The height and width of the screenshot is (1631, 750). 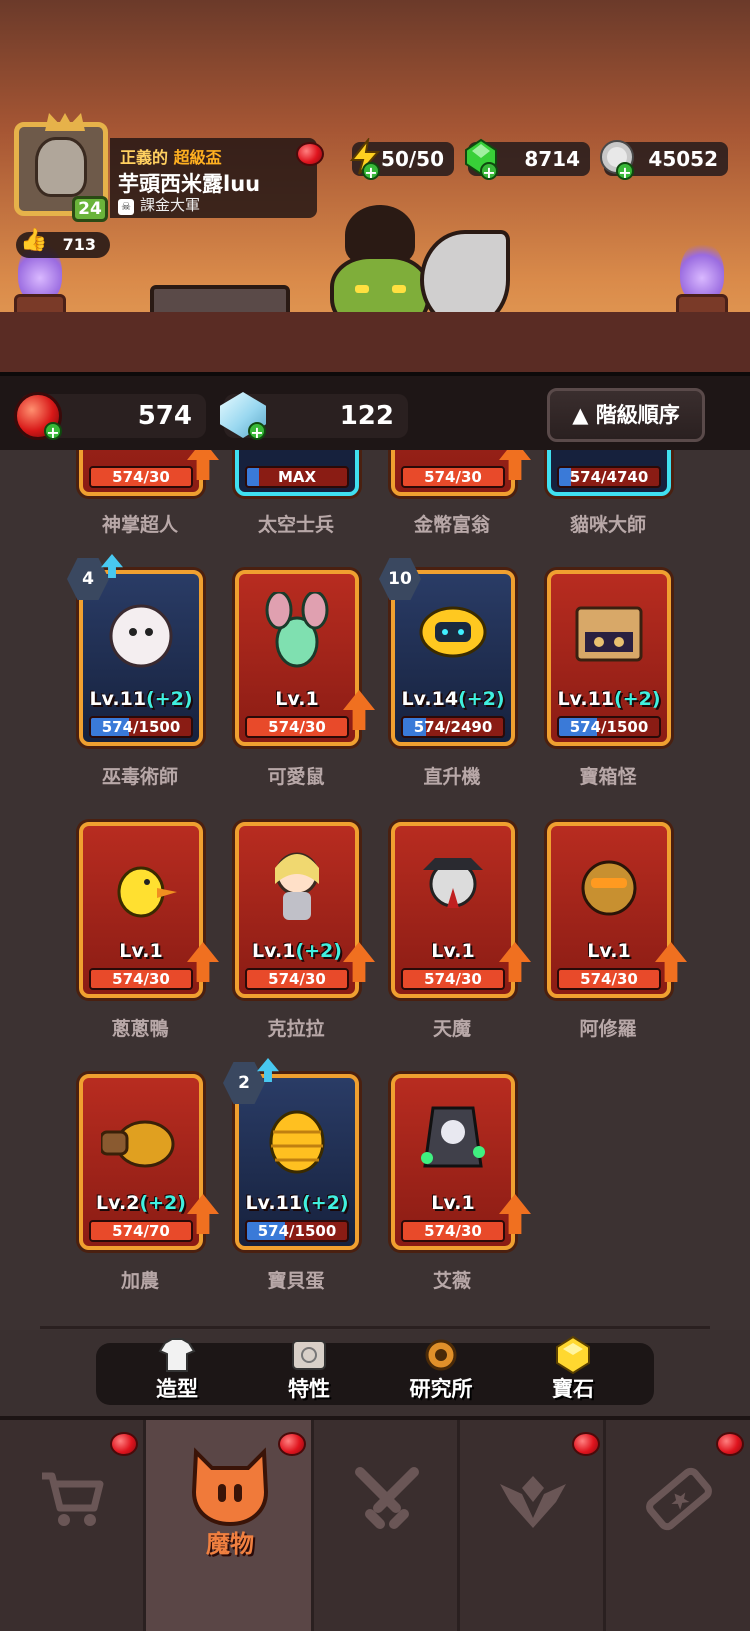 What do you see at coordinates (140, 1029) in the screenshot?
I see `monster-card-name: 蔥蔥鴨` at bounding box center [140, 1029].